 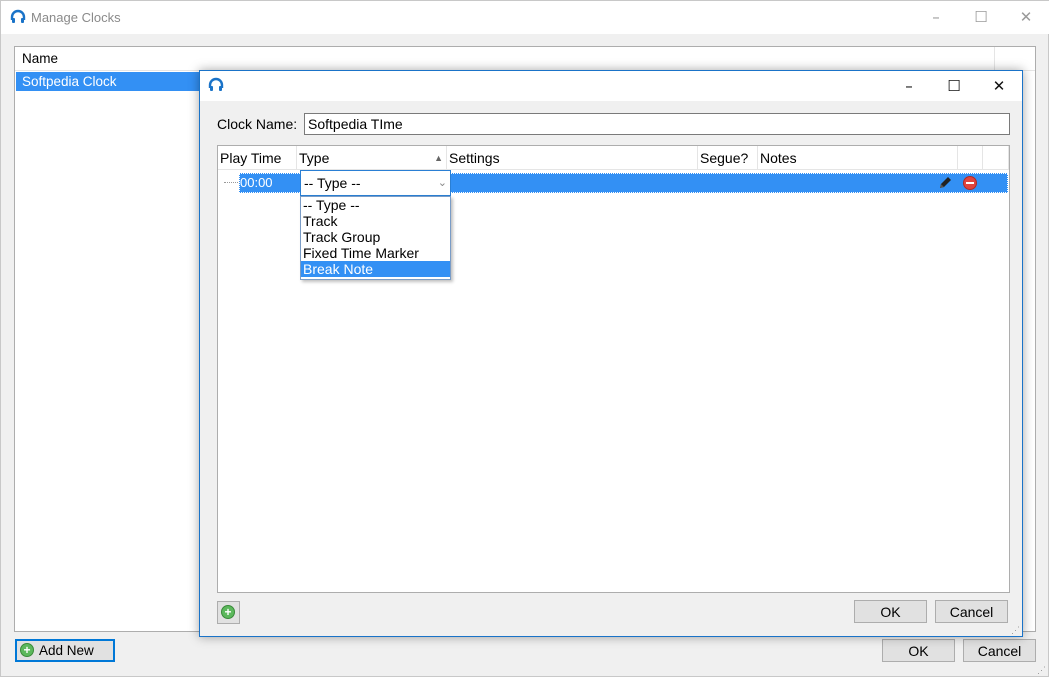 I want to click on add-new-label: Add New, so click(x=66, y=650).